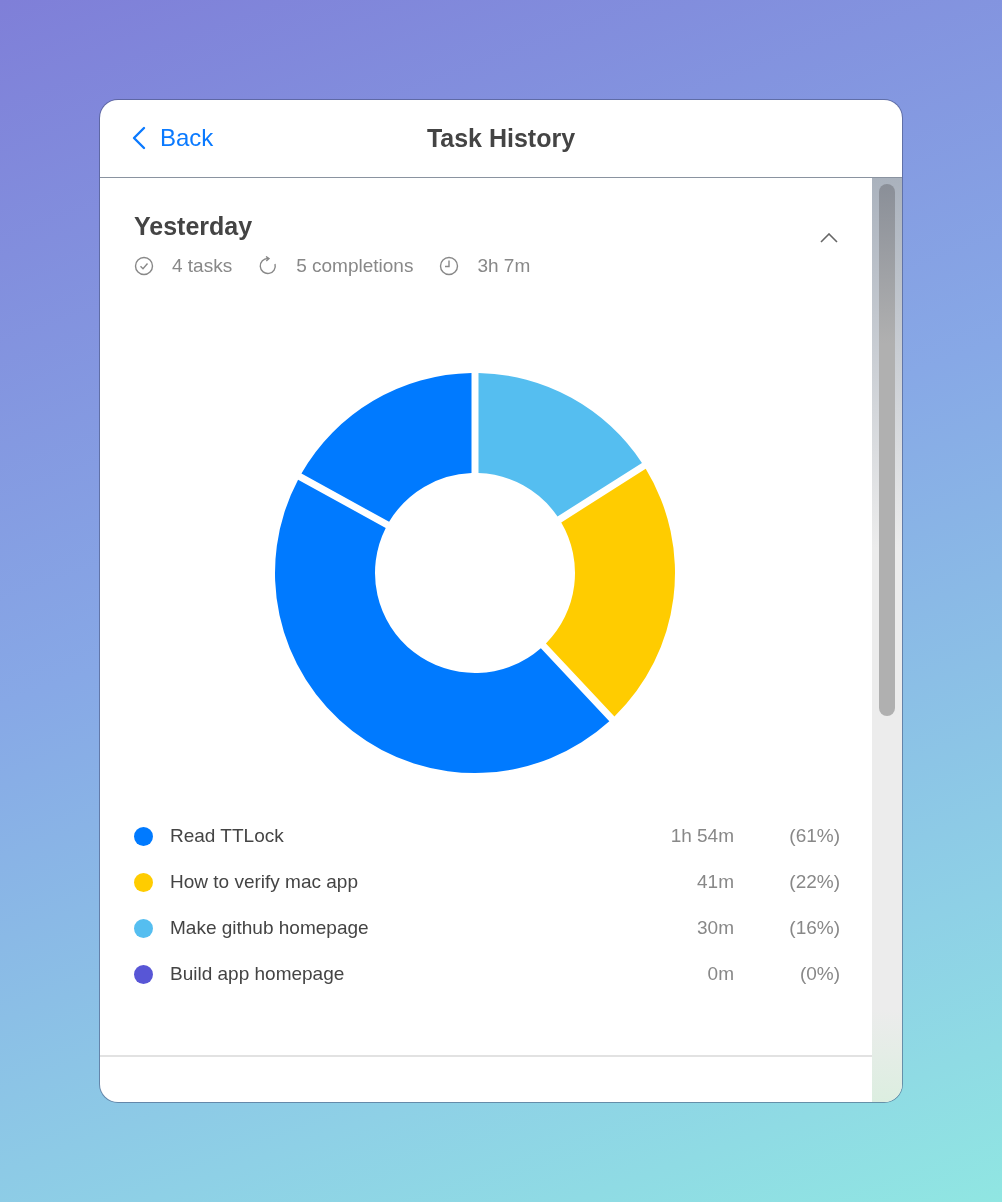  What do you see at coordinates (715, 882) in the screenshot?
I see `legend-duration: 41m` at bounding box center [715, 882].